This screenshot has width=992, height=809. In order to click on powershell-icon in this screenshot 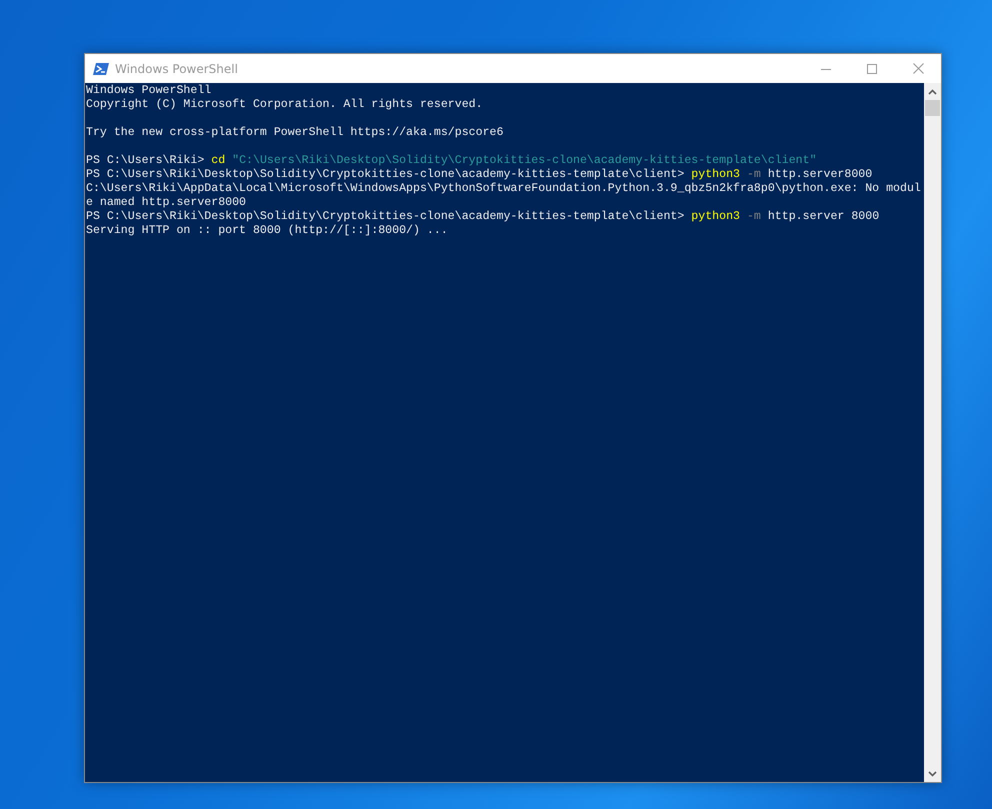, I will do `click(101, 69)`.